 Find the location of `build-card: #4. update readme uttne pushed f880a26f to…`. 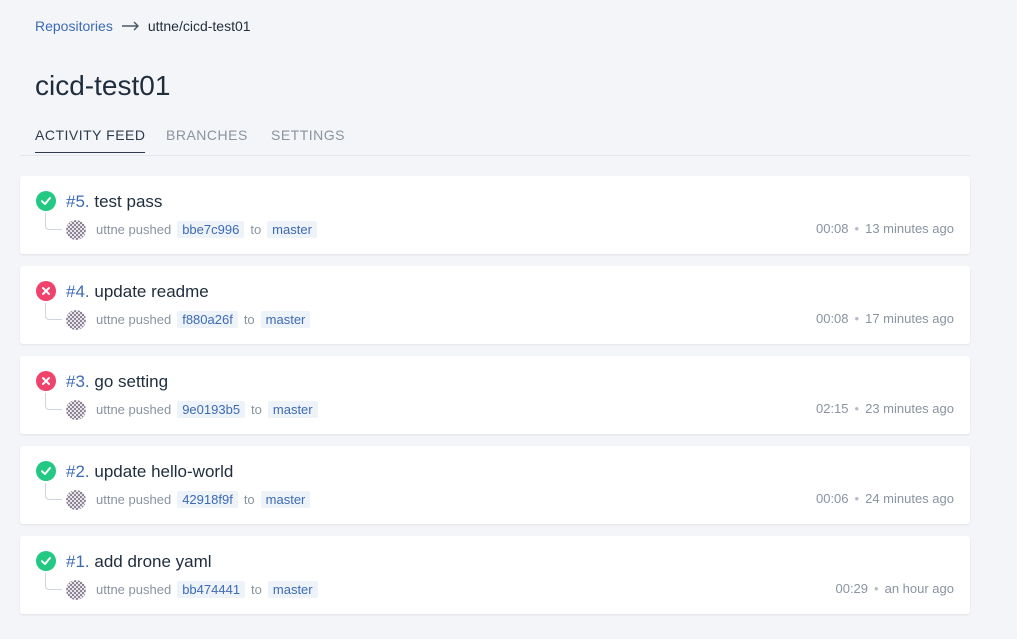

build-card: #4. update readme uttne pushed f880a26f to… is located at coordinates (495, 305).